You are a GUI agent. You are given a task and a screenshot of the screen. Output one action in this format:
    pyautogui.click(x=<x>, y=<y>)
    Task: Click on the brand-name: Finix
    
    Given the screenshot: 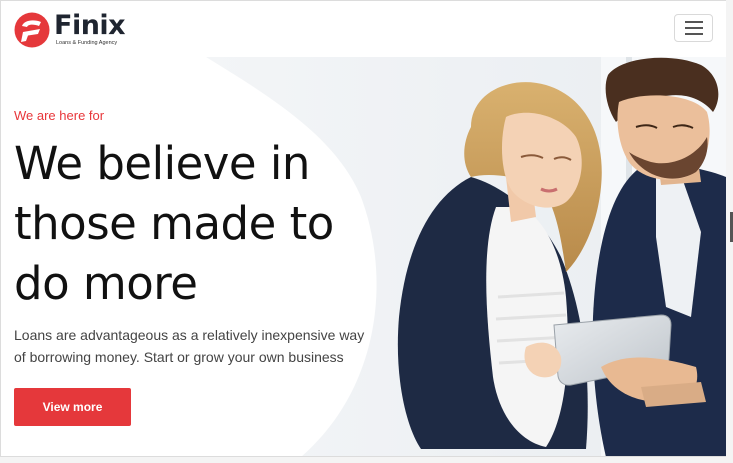 What is the action you would take?
    pyautogui.click(x=90, y=25)
    